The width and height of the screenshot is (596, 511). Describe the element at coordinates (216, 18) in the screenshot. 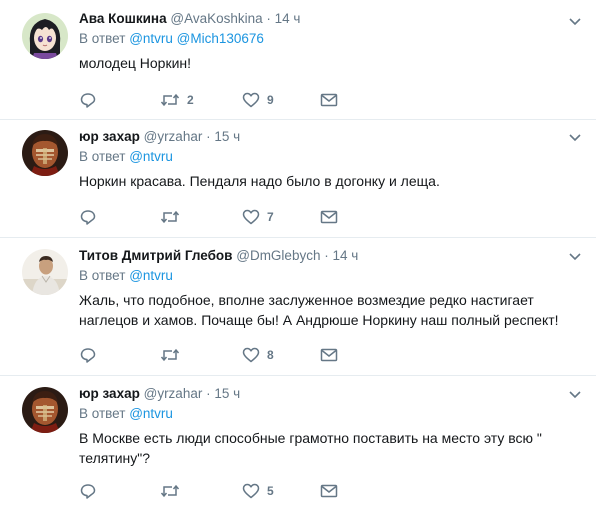

I see `author-handle: @AvaKoshkina` at that location.